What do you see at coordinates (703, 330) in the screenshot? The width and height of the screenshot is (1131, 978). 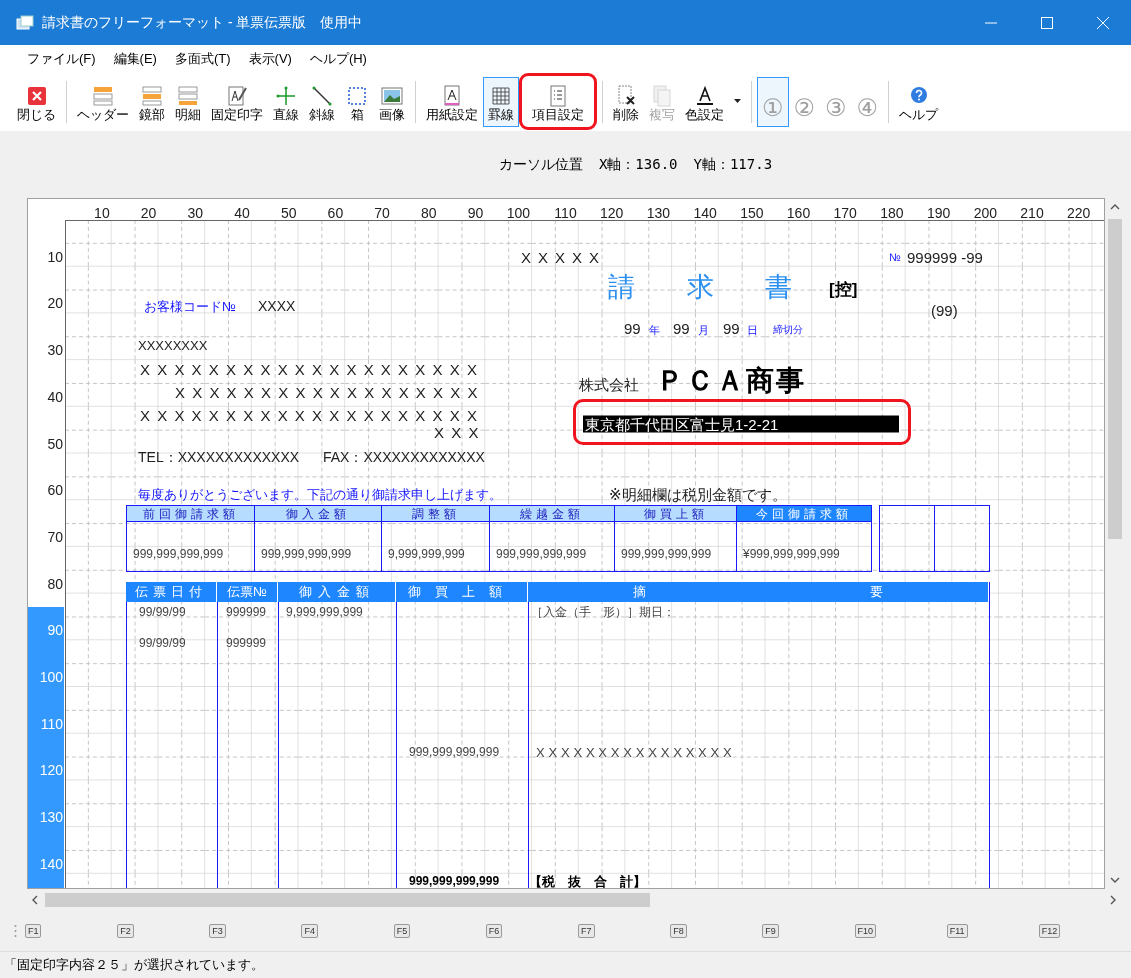 I see `form-text: 月` at bounding box center [703, 330].